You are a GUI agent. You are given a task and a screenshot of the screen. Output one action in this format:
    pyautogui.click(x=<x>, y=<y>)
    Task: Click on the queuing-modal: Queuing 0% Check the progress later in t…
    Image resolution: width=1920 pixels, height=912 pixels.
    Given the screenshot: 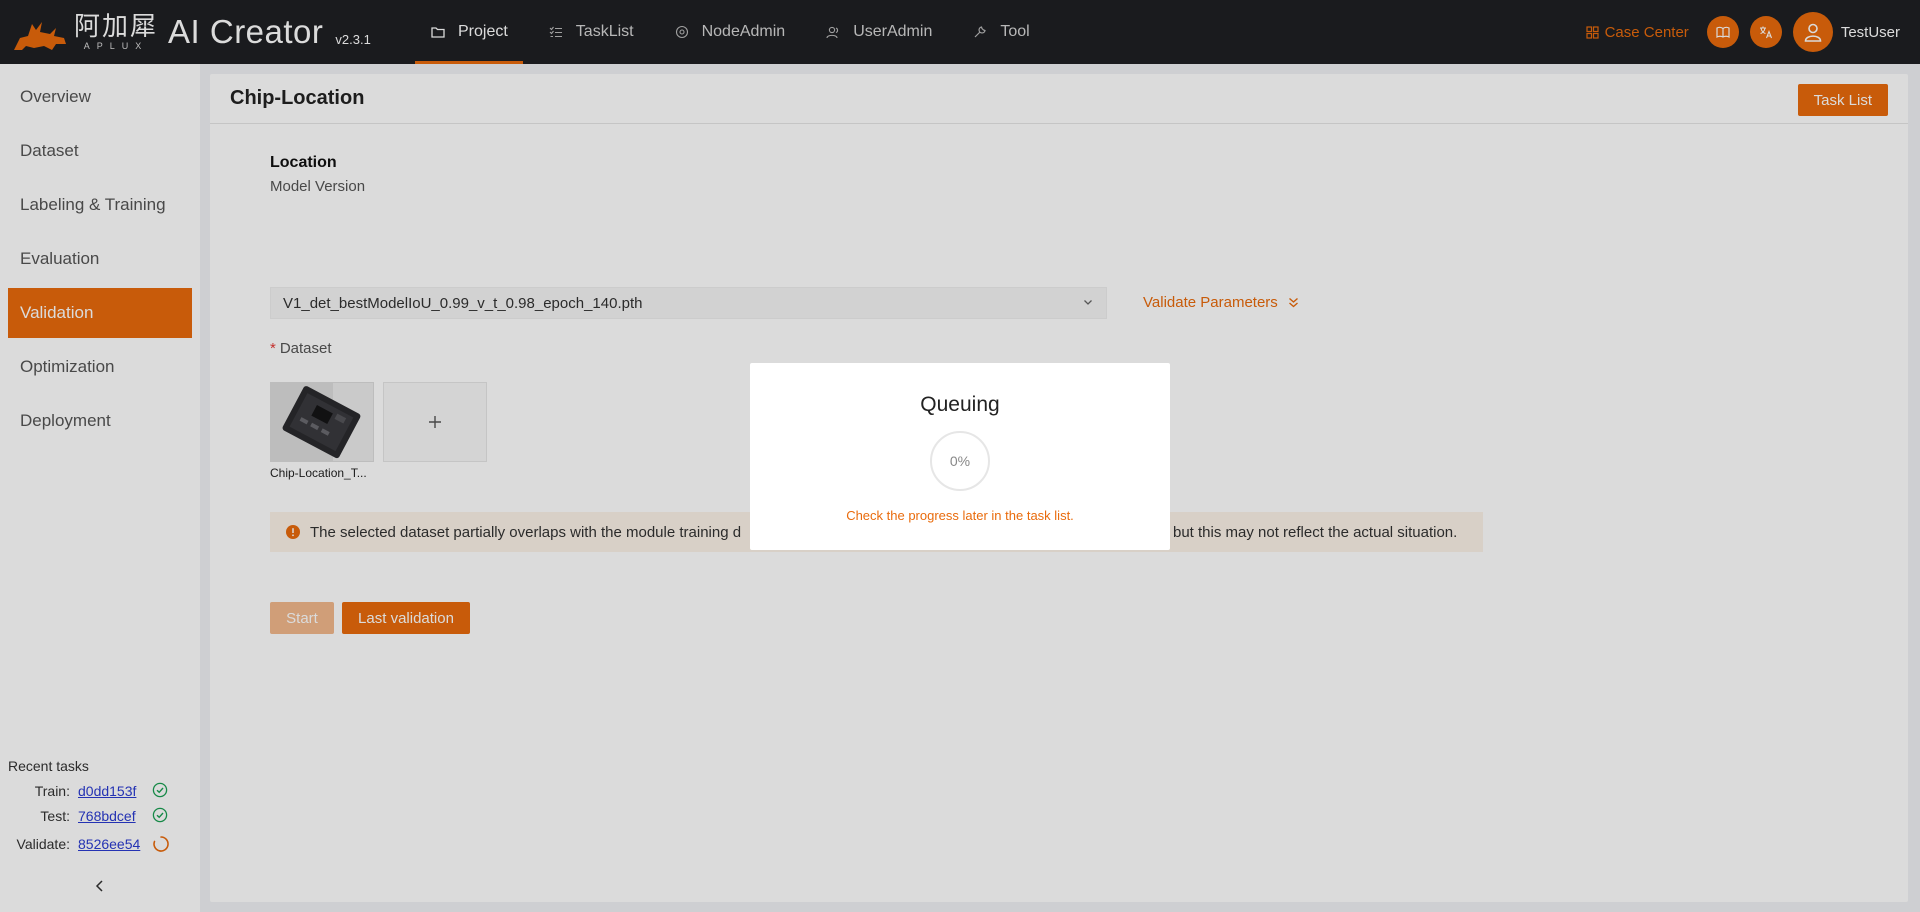 What is the action you would take?
    pyautogui.click(x=960, y=456)
    